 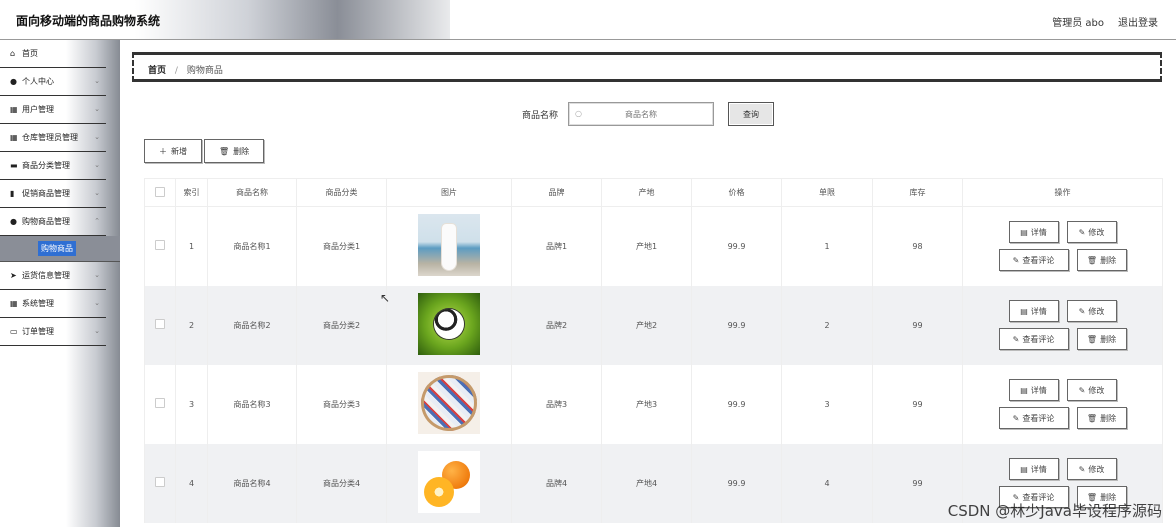 What do you see at coordinates (191, 404) in the screenshot?
I see `cell-index: 3` at bounding box center [191, 404].